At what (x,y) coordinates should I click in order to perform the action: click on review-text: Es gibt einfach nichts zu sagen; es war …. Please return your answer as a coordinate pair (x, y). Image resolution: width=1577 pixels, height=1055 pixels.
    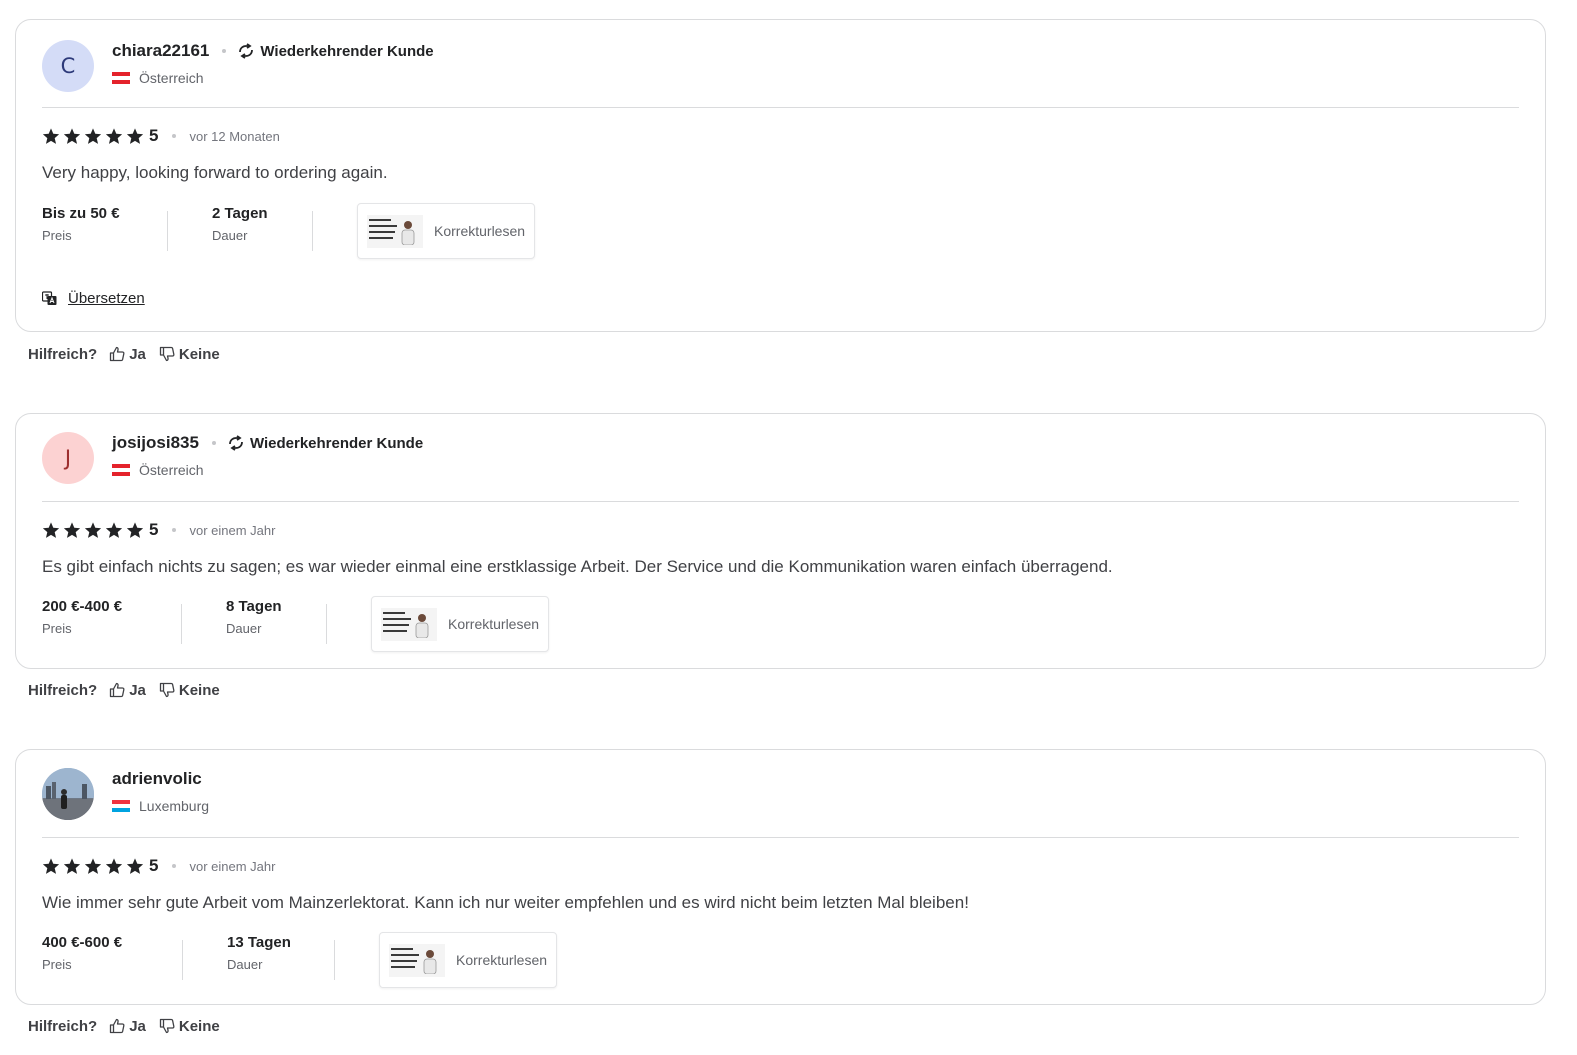
    Looking at the image, I should click on (577, 566).